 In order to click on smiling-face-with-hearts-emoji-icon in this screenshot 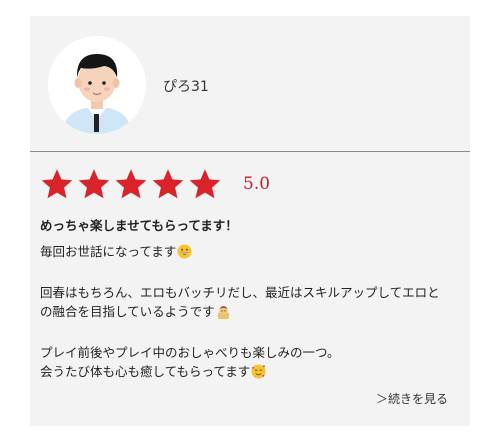, I will do `click(258, 374)`.